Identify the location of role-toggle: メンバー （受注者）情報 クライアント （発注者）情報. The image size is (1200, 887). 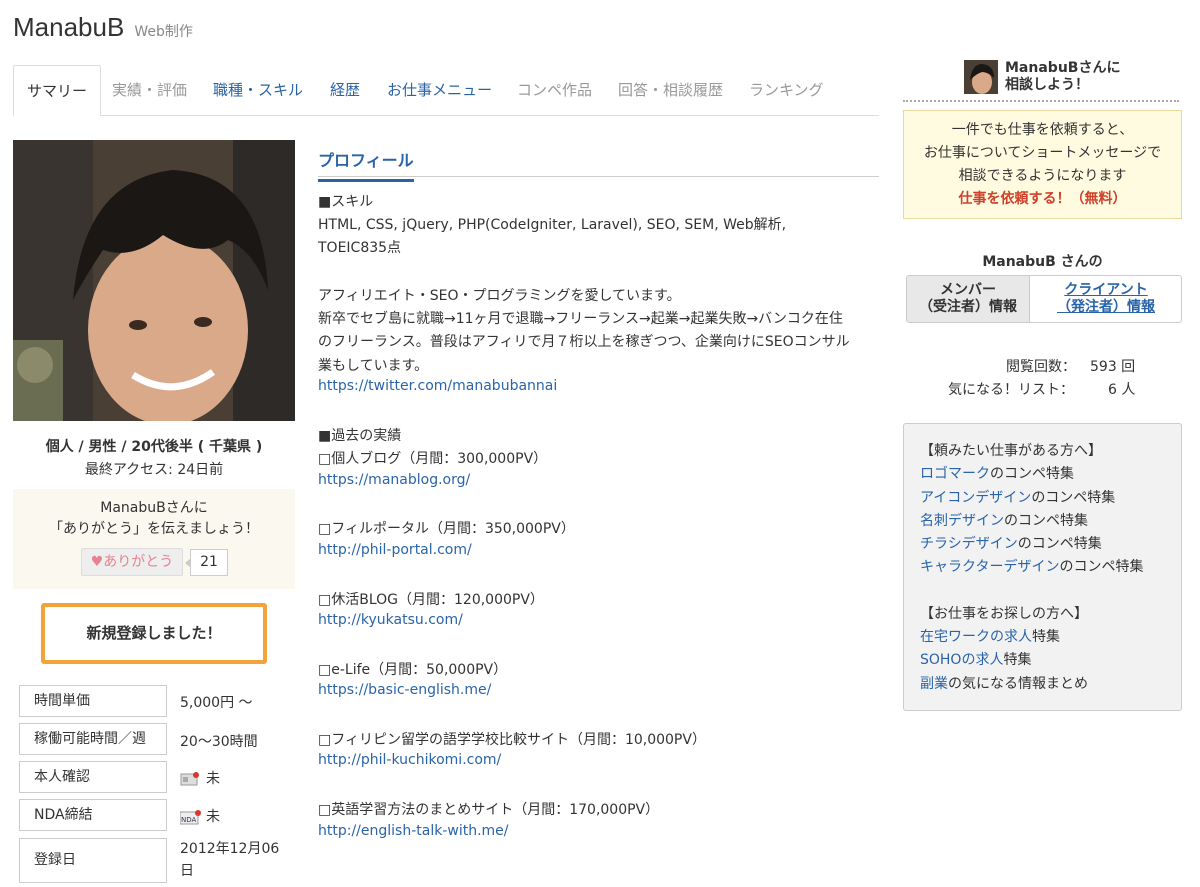
(1044, 299).